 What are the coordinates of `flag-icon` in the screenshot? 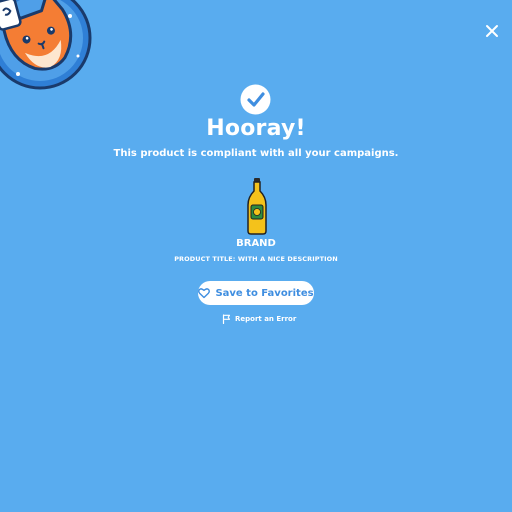 It's located at (226, 319).